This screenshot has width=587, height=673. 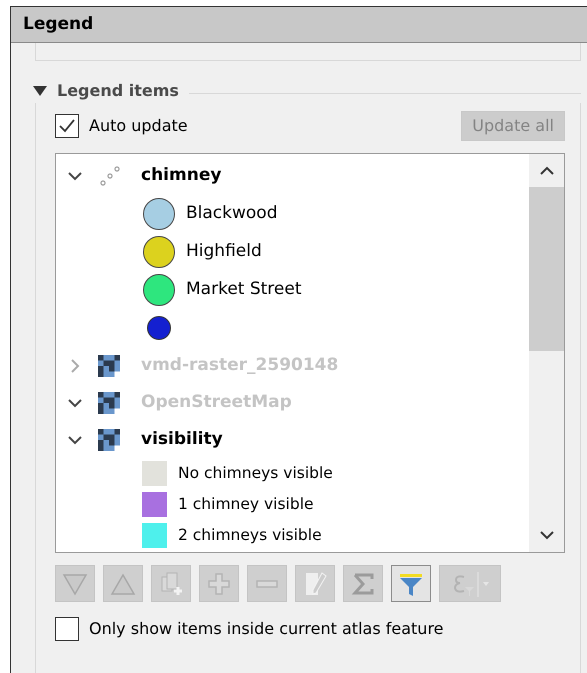 I want to click on scroll-up-icon, so click(x=547, y=170).